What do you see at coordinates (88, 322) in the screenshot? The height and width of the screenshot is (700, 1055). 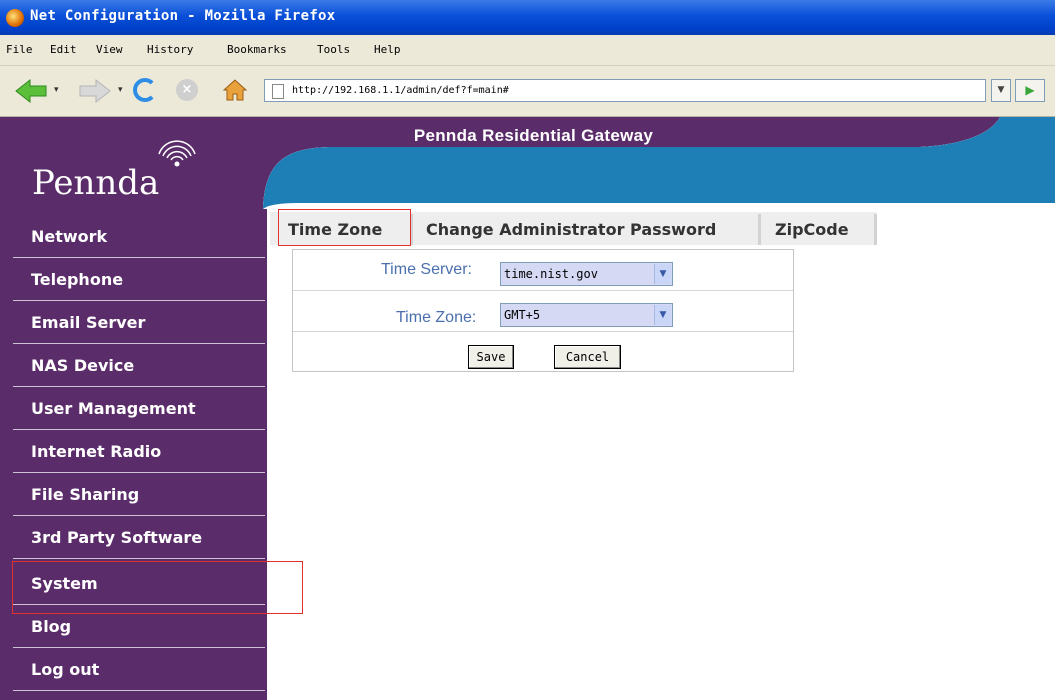 I see `sidebar-item-label: Email Server` at bounding box center [88, 322].